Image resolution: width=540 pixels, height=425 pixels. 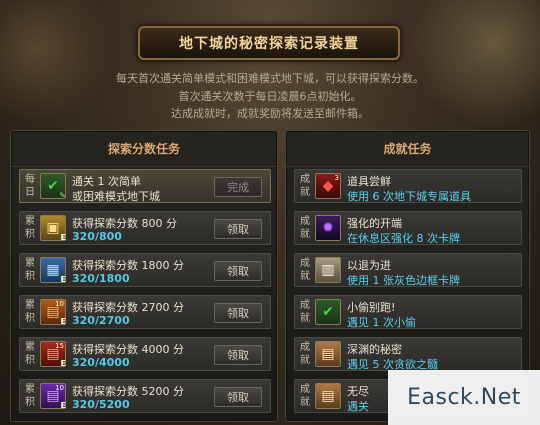 I want to click on quest-row: 累积 10 ▤ E 获得探索分数 2700 分 320/2700 领取, so click(x=145, y=312).